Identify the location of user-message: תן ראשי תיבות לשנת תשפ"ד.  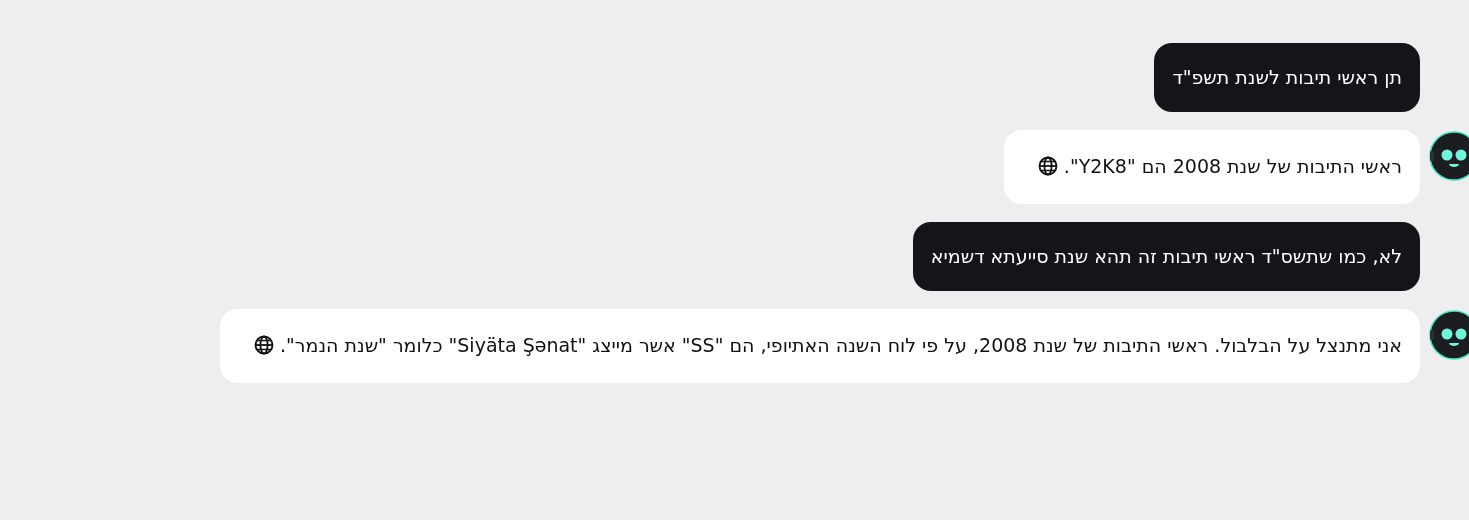
(1287, 77).